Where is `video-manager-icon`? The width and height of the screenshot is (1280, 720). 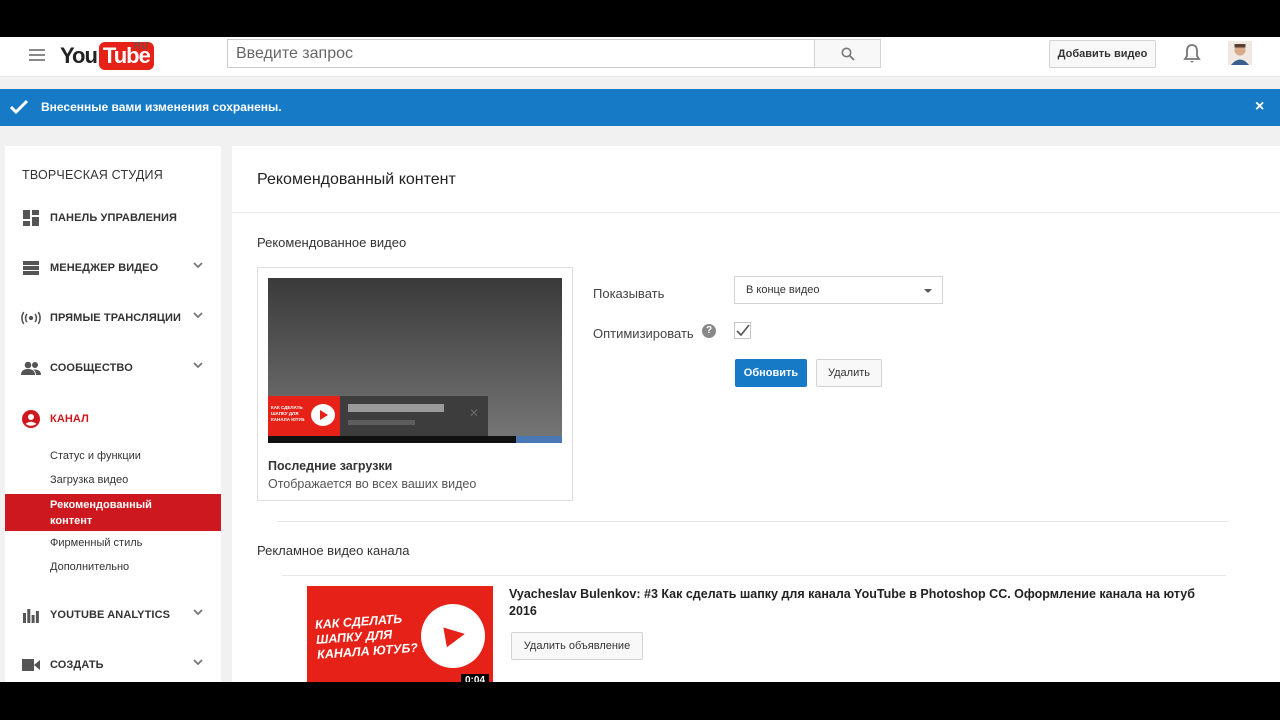 video-manager-icon is located at coordinates (31, 268).